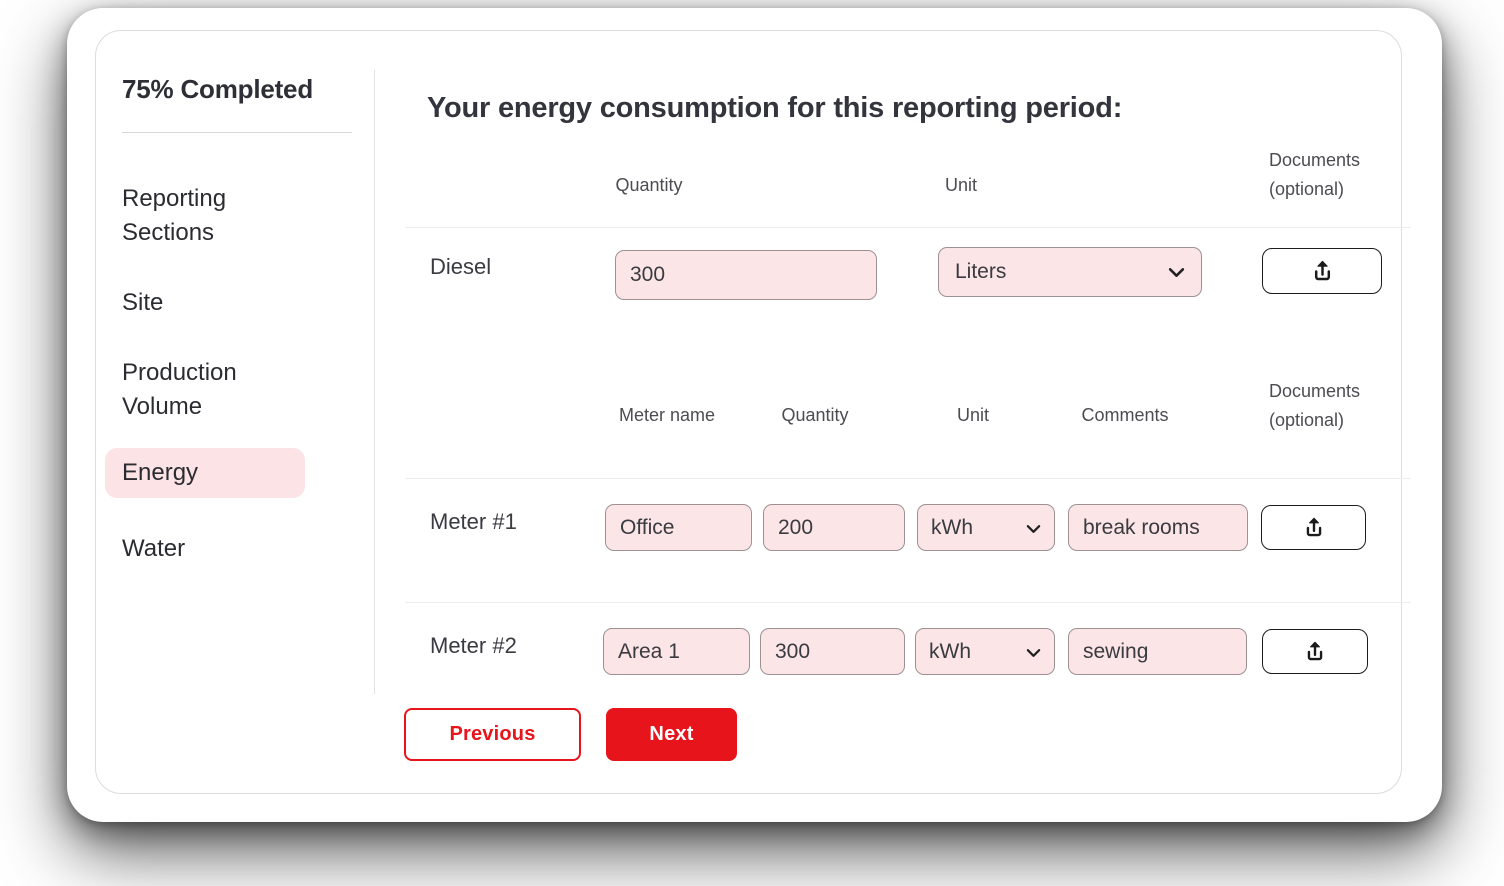 The height and width of the screenshot is (886, 1504). What do you see at coordinates (1158, 527) in the screenshot?
I see `meter1-comments-input` at bounding box center [1158, 527].